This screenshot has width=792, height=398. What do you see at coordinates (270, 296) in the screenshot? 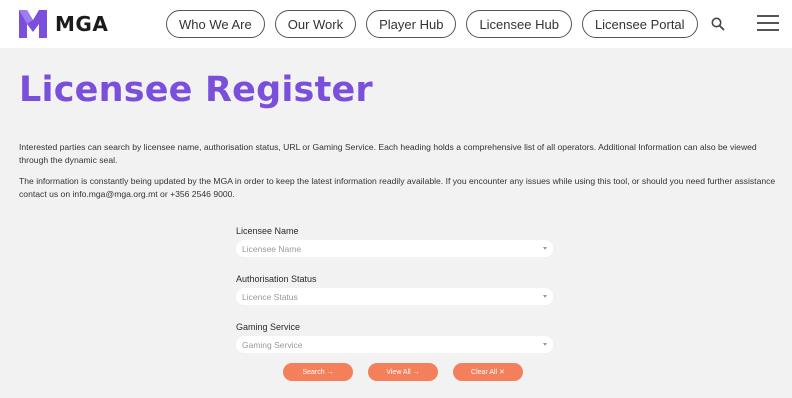
I see `authorisation-status-placeholder: Licence Status` at bounding box center [270, 296].